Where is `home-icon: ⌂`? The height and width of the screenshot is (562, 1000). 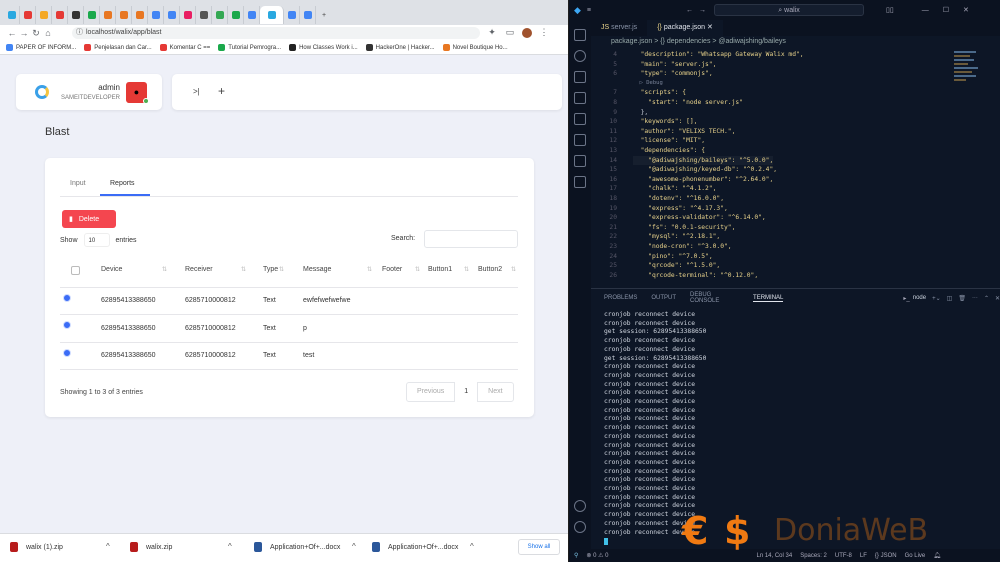
home-icon: ⌂ is located at coordinates (48, 33).